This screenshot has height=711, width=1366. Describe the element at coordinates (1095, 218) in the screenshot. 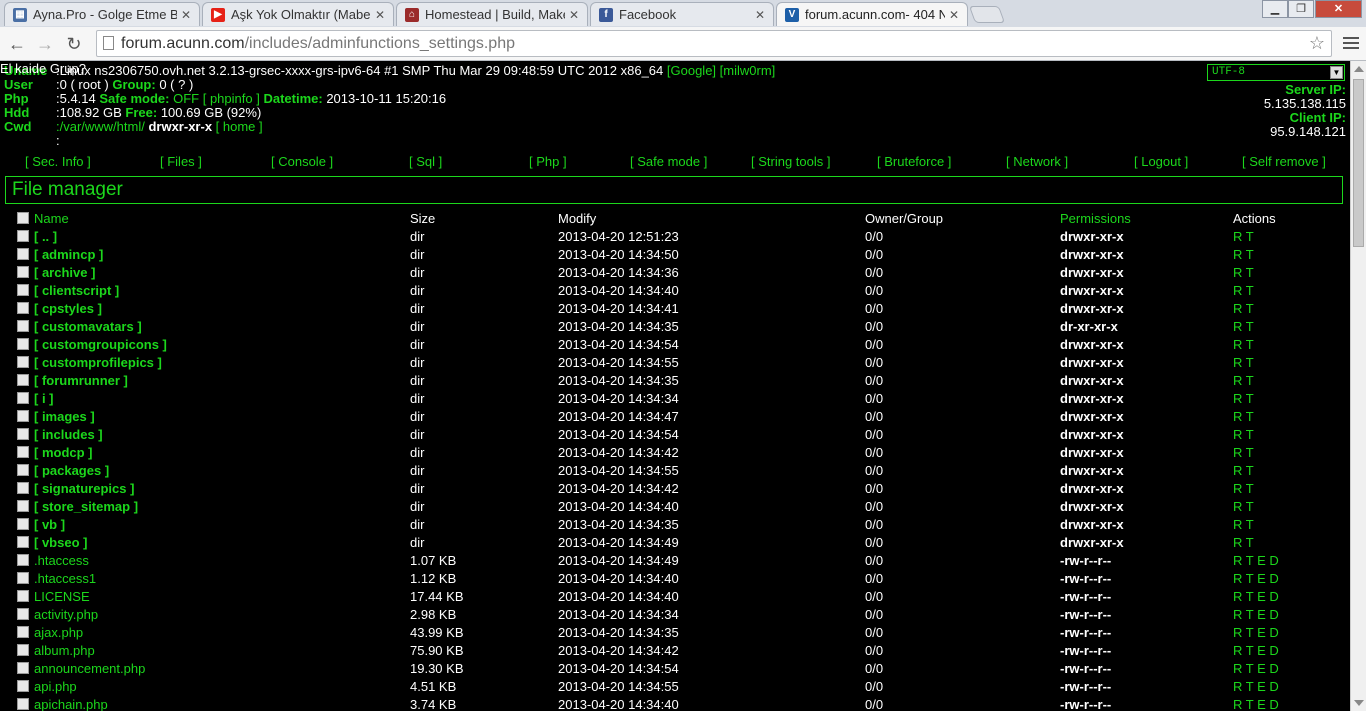

I see `column-permissions-header: Permissions` at that location.